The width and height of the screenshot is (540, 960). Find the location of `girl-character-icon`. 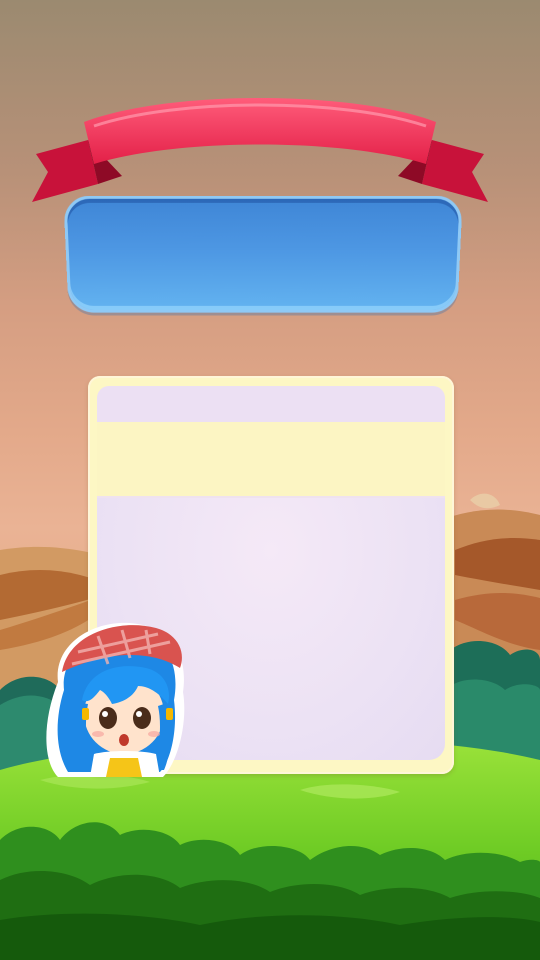

girl-character-icon is located at coordinates (115, 699).